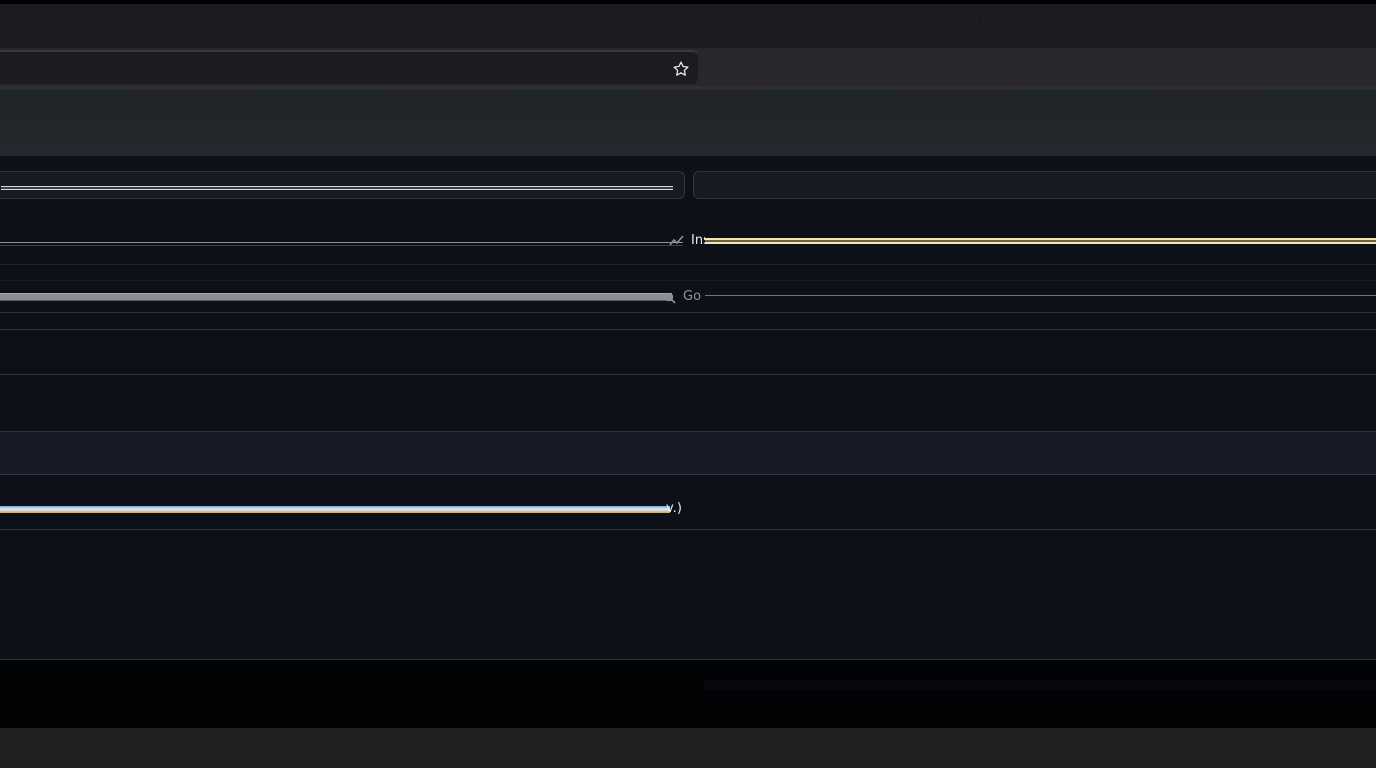 The image size is (1376, 768). Describe the element at coordinates (692, 297) in the screenshot. I see `go-button: Go` at that location.